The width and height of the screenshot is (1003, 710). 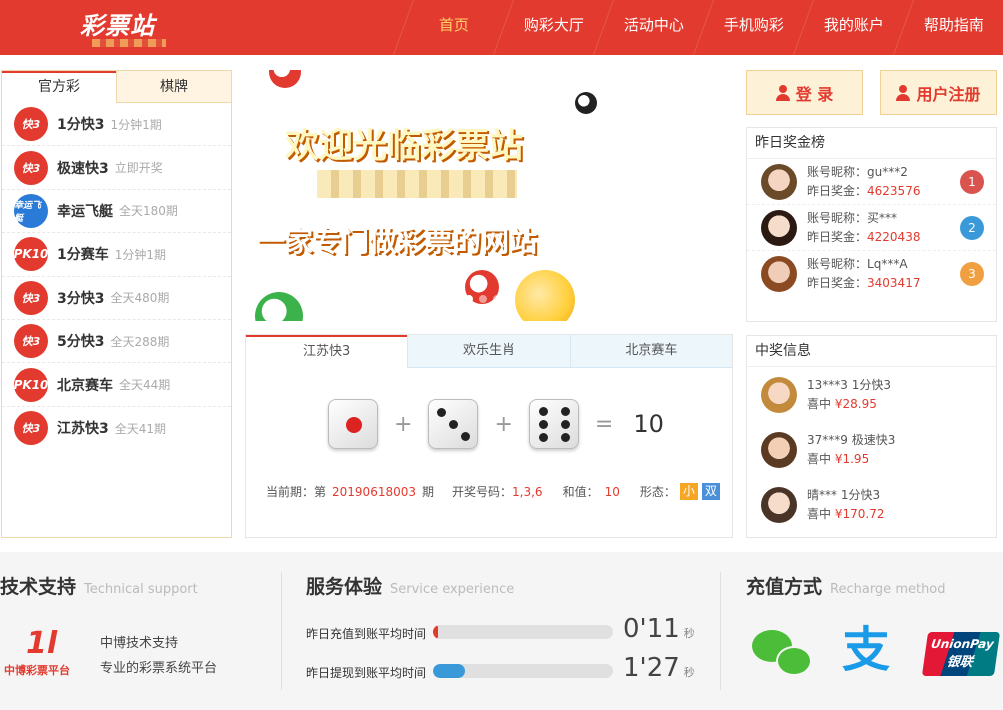 I want to click on deposit-label: 昨日充值到账平均时间, so click(x=366, y=634).